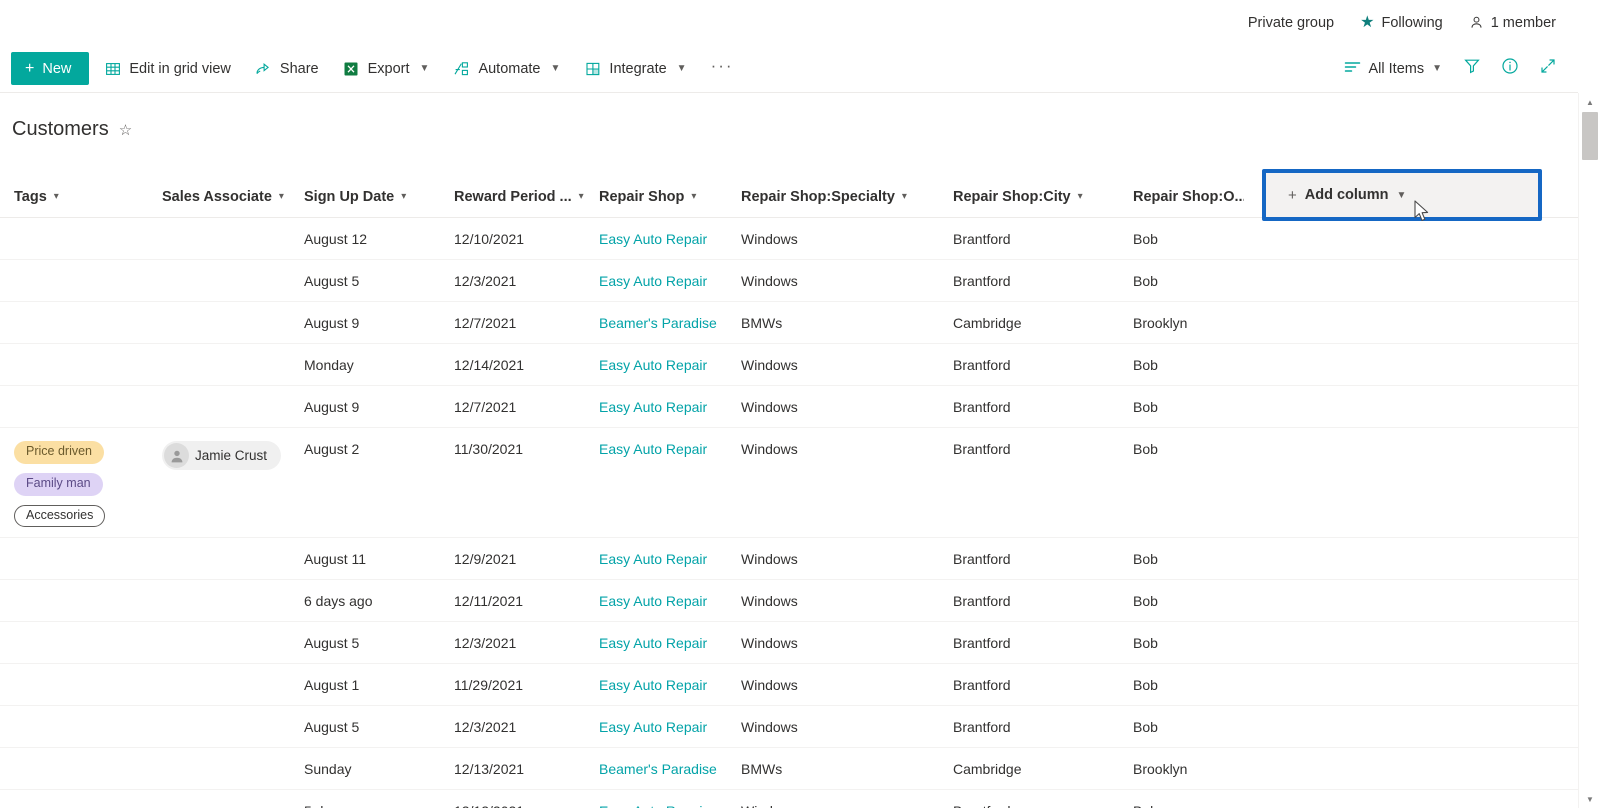 This screenshot has height=808, width=1600. Describe the element at coordinates (125, 130) in the screenshot. I see `star-outline-icon: ☆` at that location.